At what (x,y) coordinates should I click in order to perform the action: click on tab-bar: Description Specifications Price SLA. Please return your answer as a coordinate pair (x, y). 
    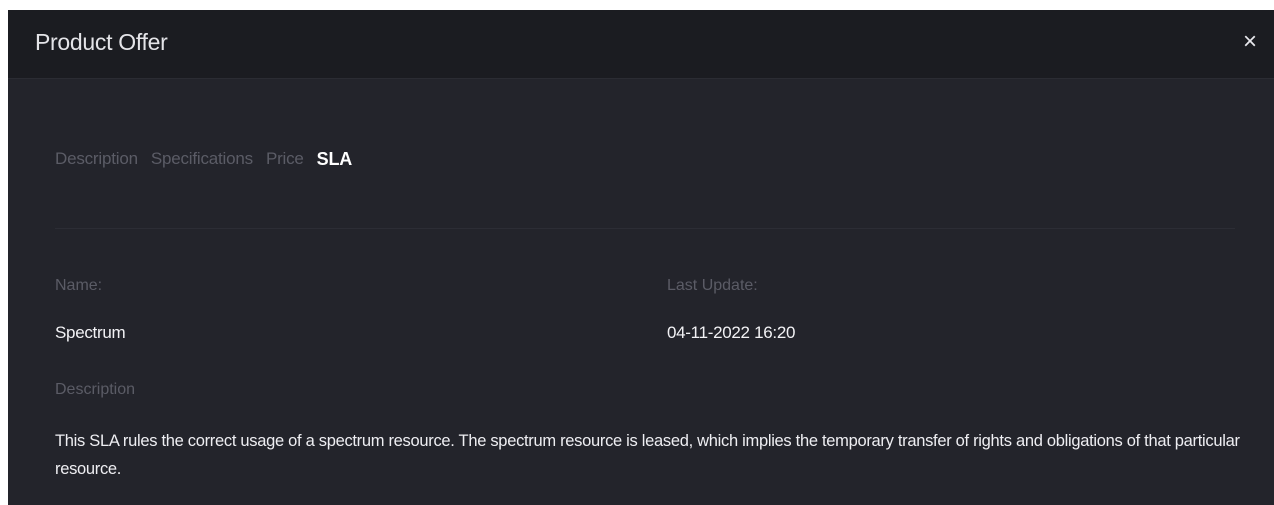
    Looking at the image, I should click on (210, 159).